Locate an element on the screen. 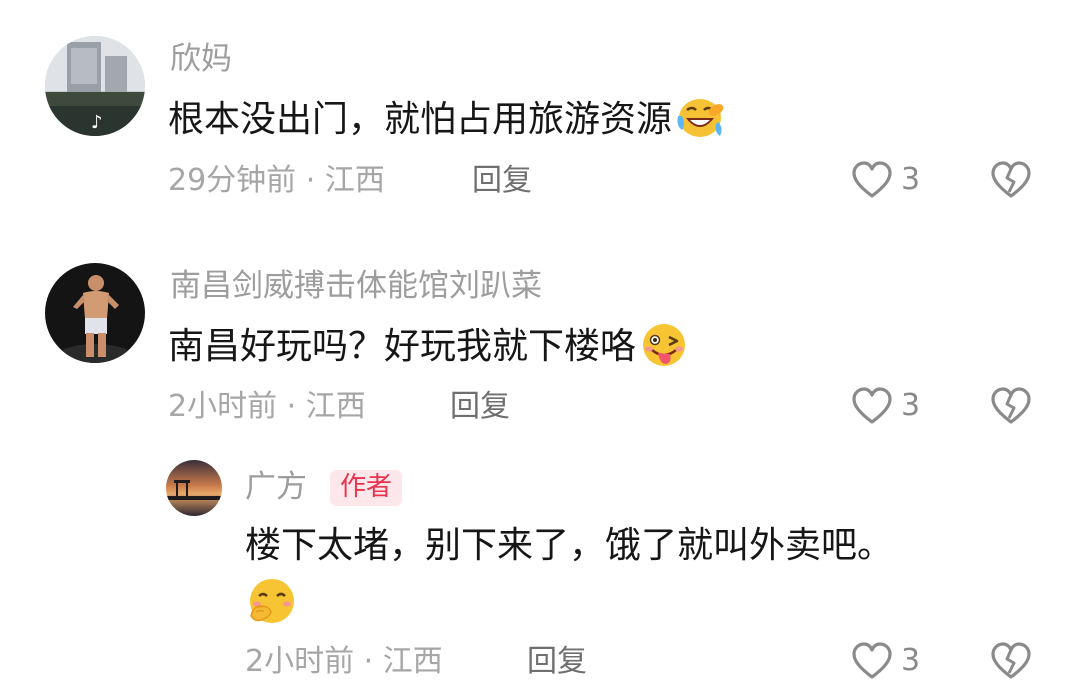 The image size is (1080, 693). reply-emoji is located at coordinates (272, 603).